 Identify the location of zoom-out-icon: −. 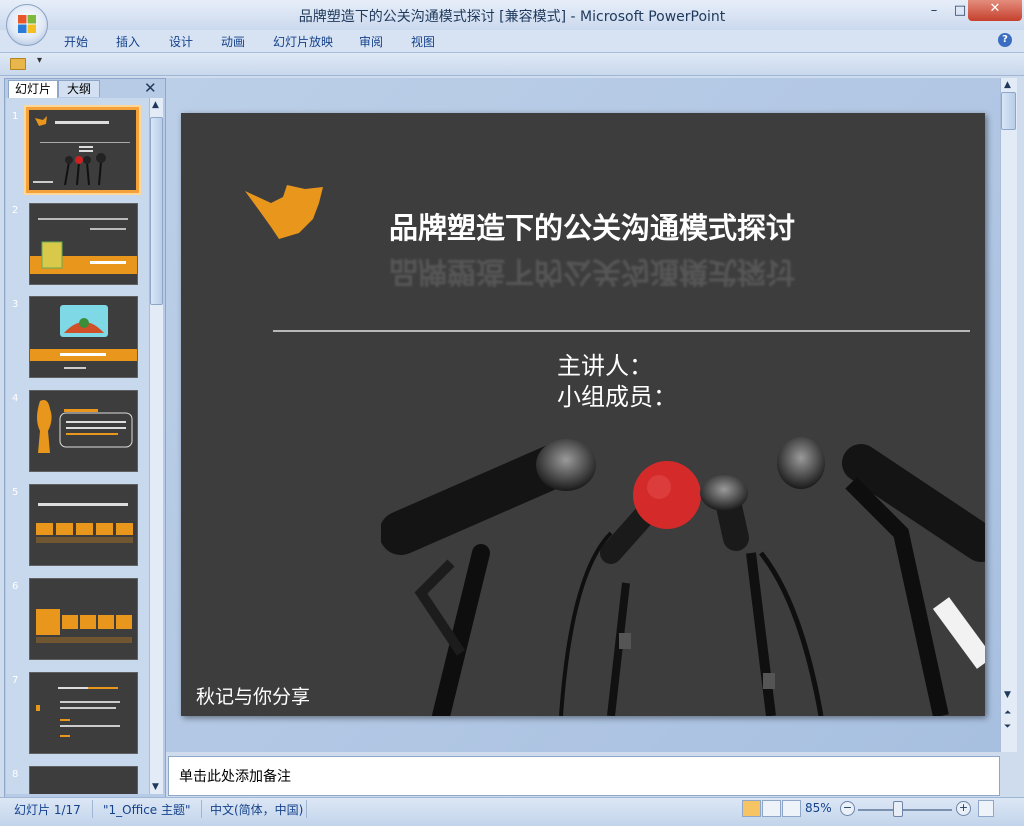
(847, 808).